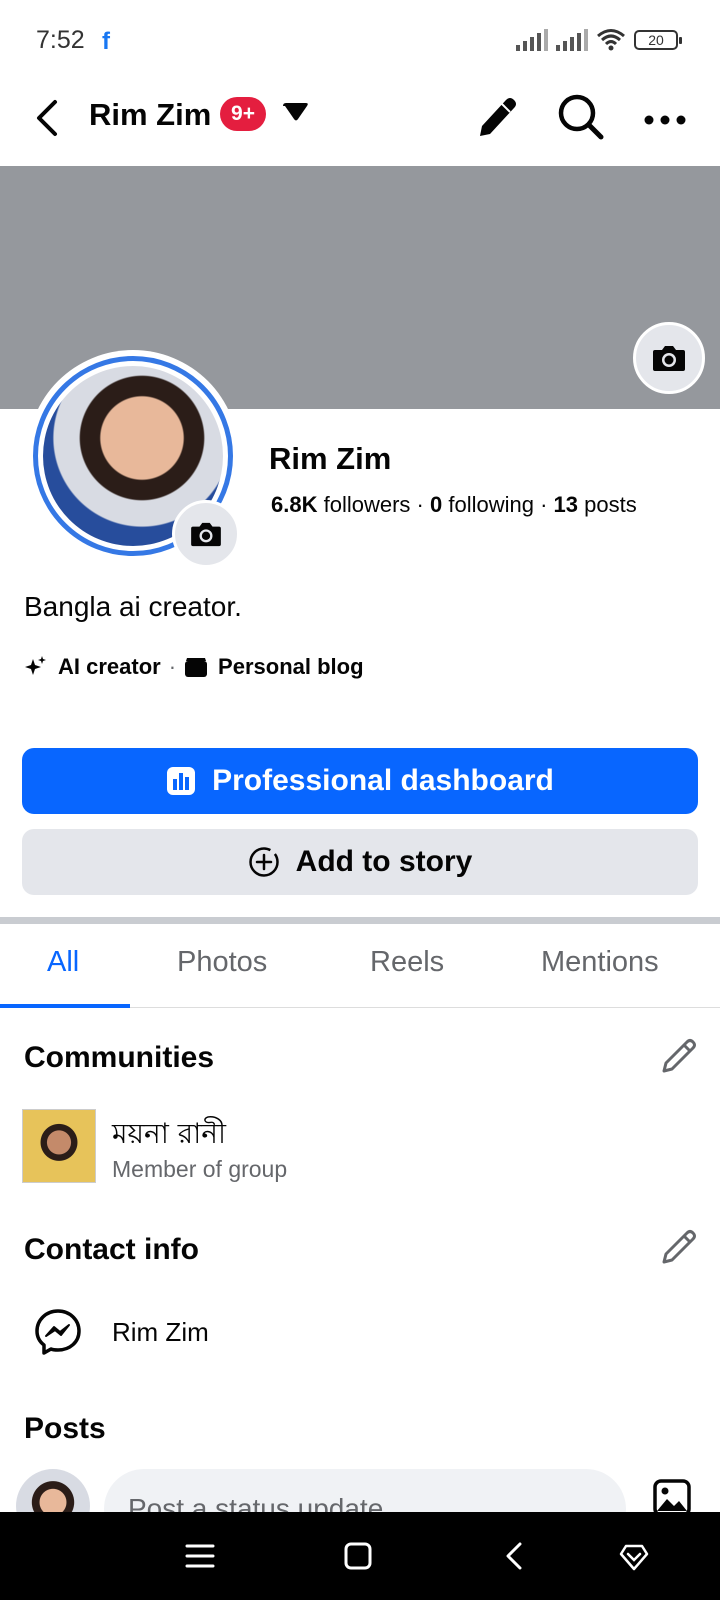  Describe the element at coordinates (106, 41) in the screenshot. I see `facebook-notification-icon: f` at that location.